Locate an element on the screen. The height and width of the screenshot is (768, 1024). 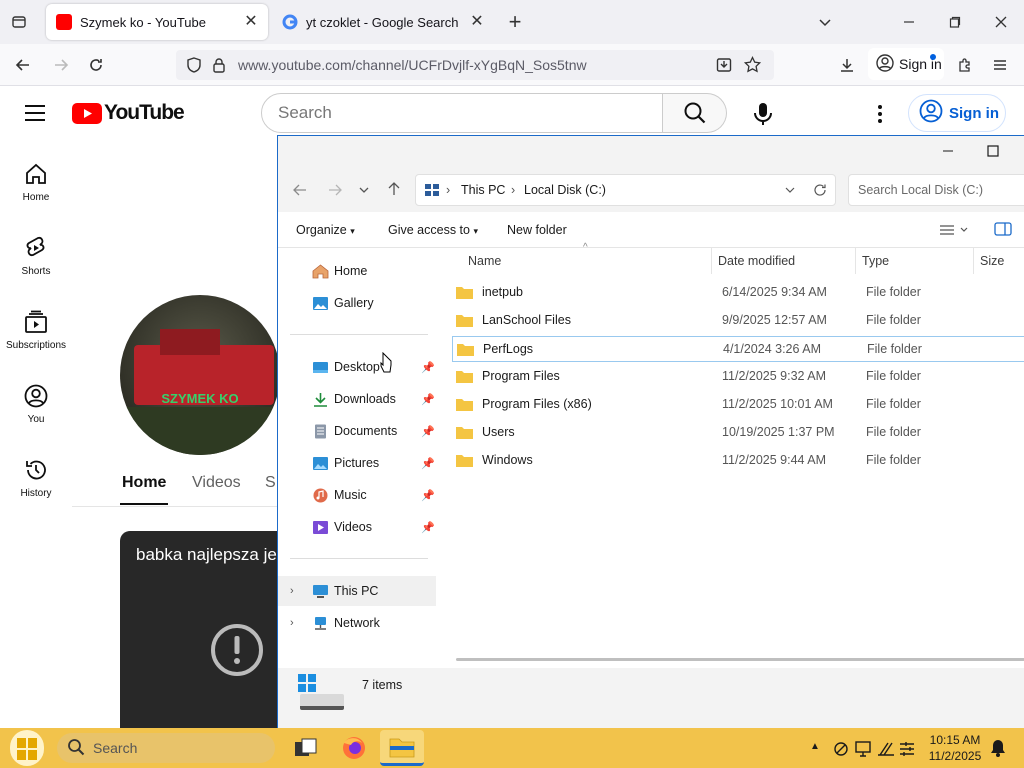
file-type: File folder is located at coordinates (893, 292).